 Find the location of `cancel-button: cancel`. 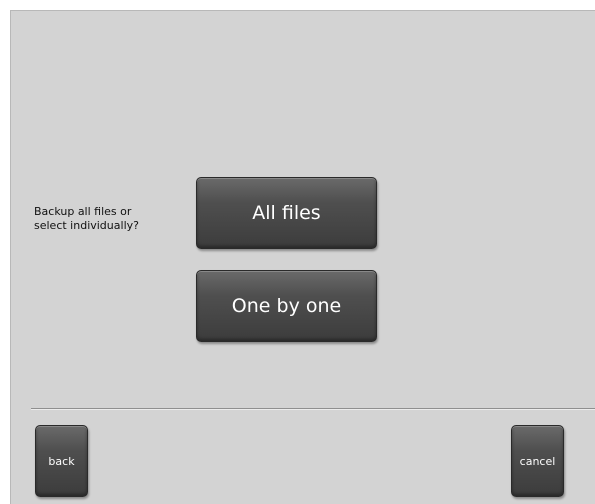

cancel-button: cancel is located at coordinates (537, 461).